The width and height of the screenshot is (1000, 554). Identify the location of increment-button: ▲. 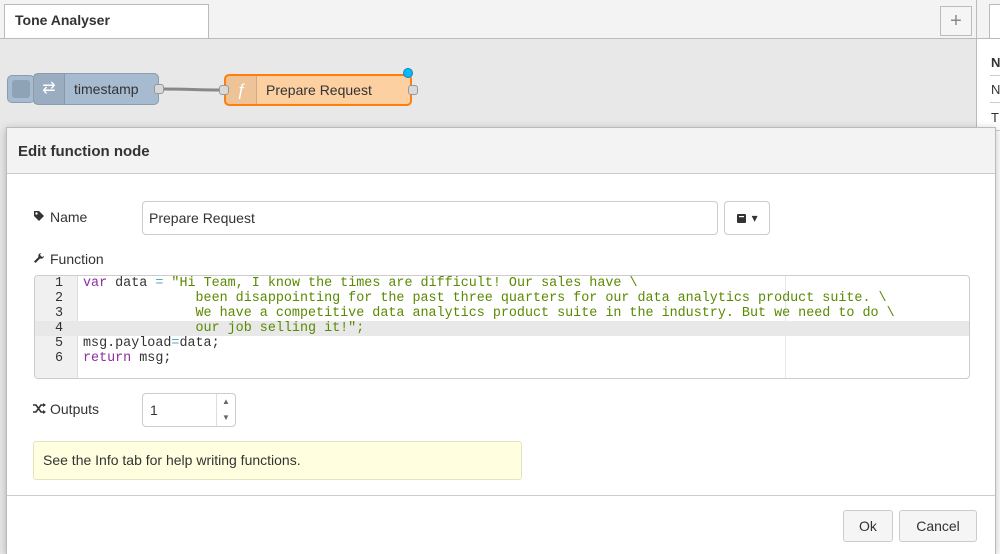
(226, 402).